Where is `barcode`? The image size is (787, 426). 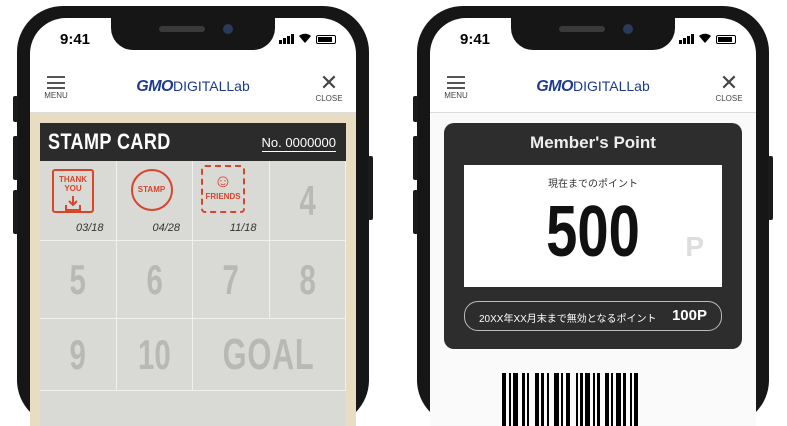
barcode is located at coordinates (570, 399).